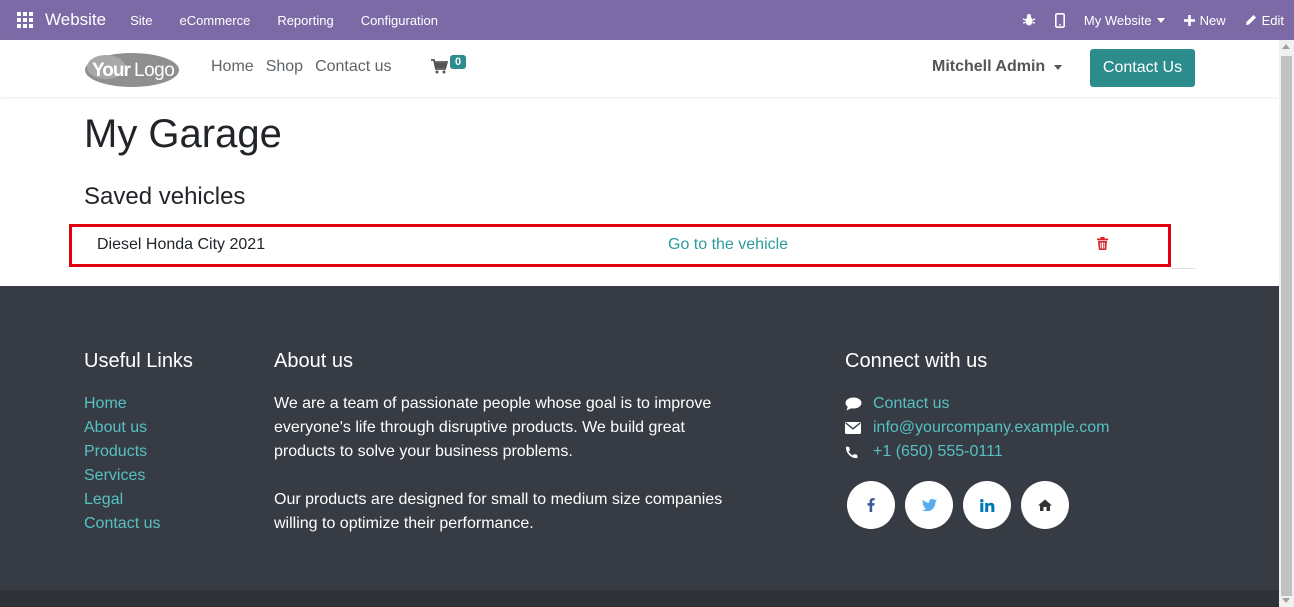 The width and height of the screenshot is (1294, 607). I want to click on go-to-vehicle-link: Go to the vehicle, so click(728, 245).